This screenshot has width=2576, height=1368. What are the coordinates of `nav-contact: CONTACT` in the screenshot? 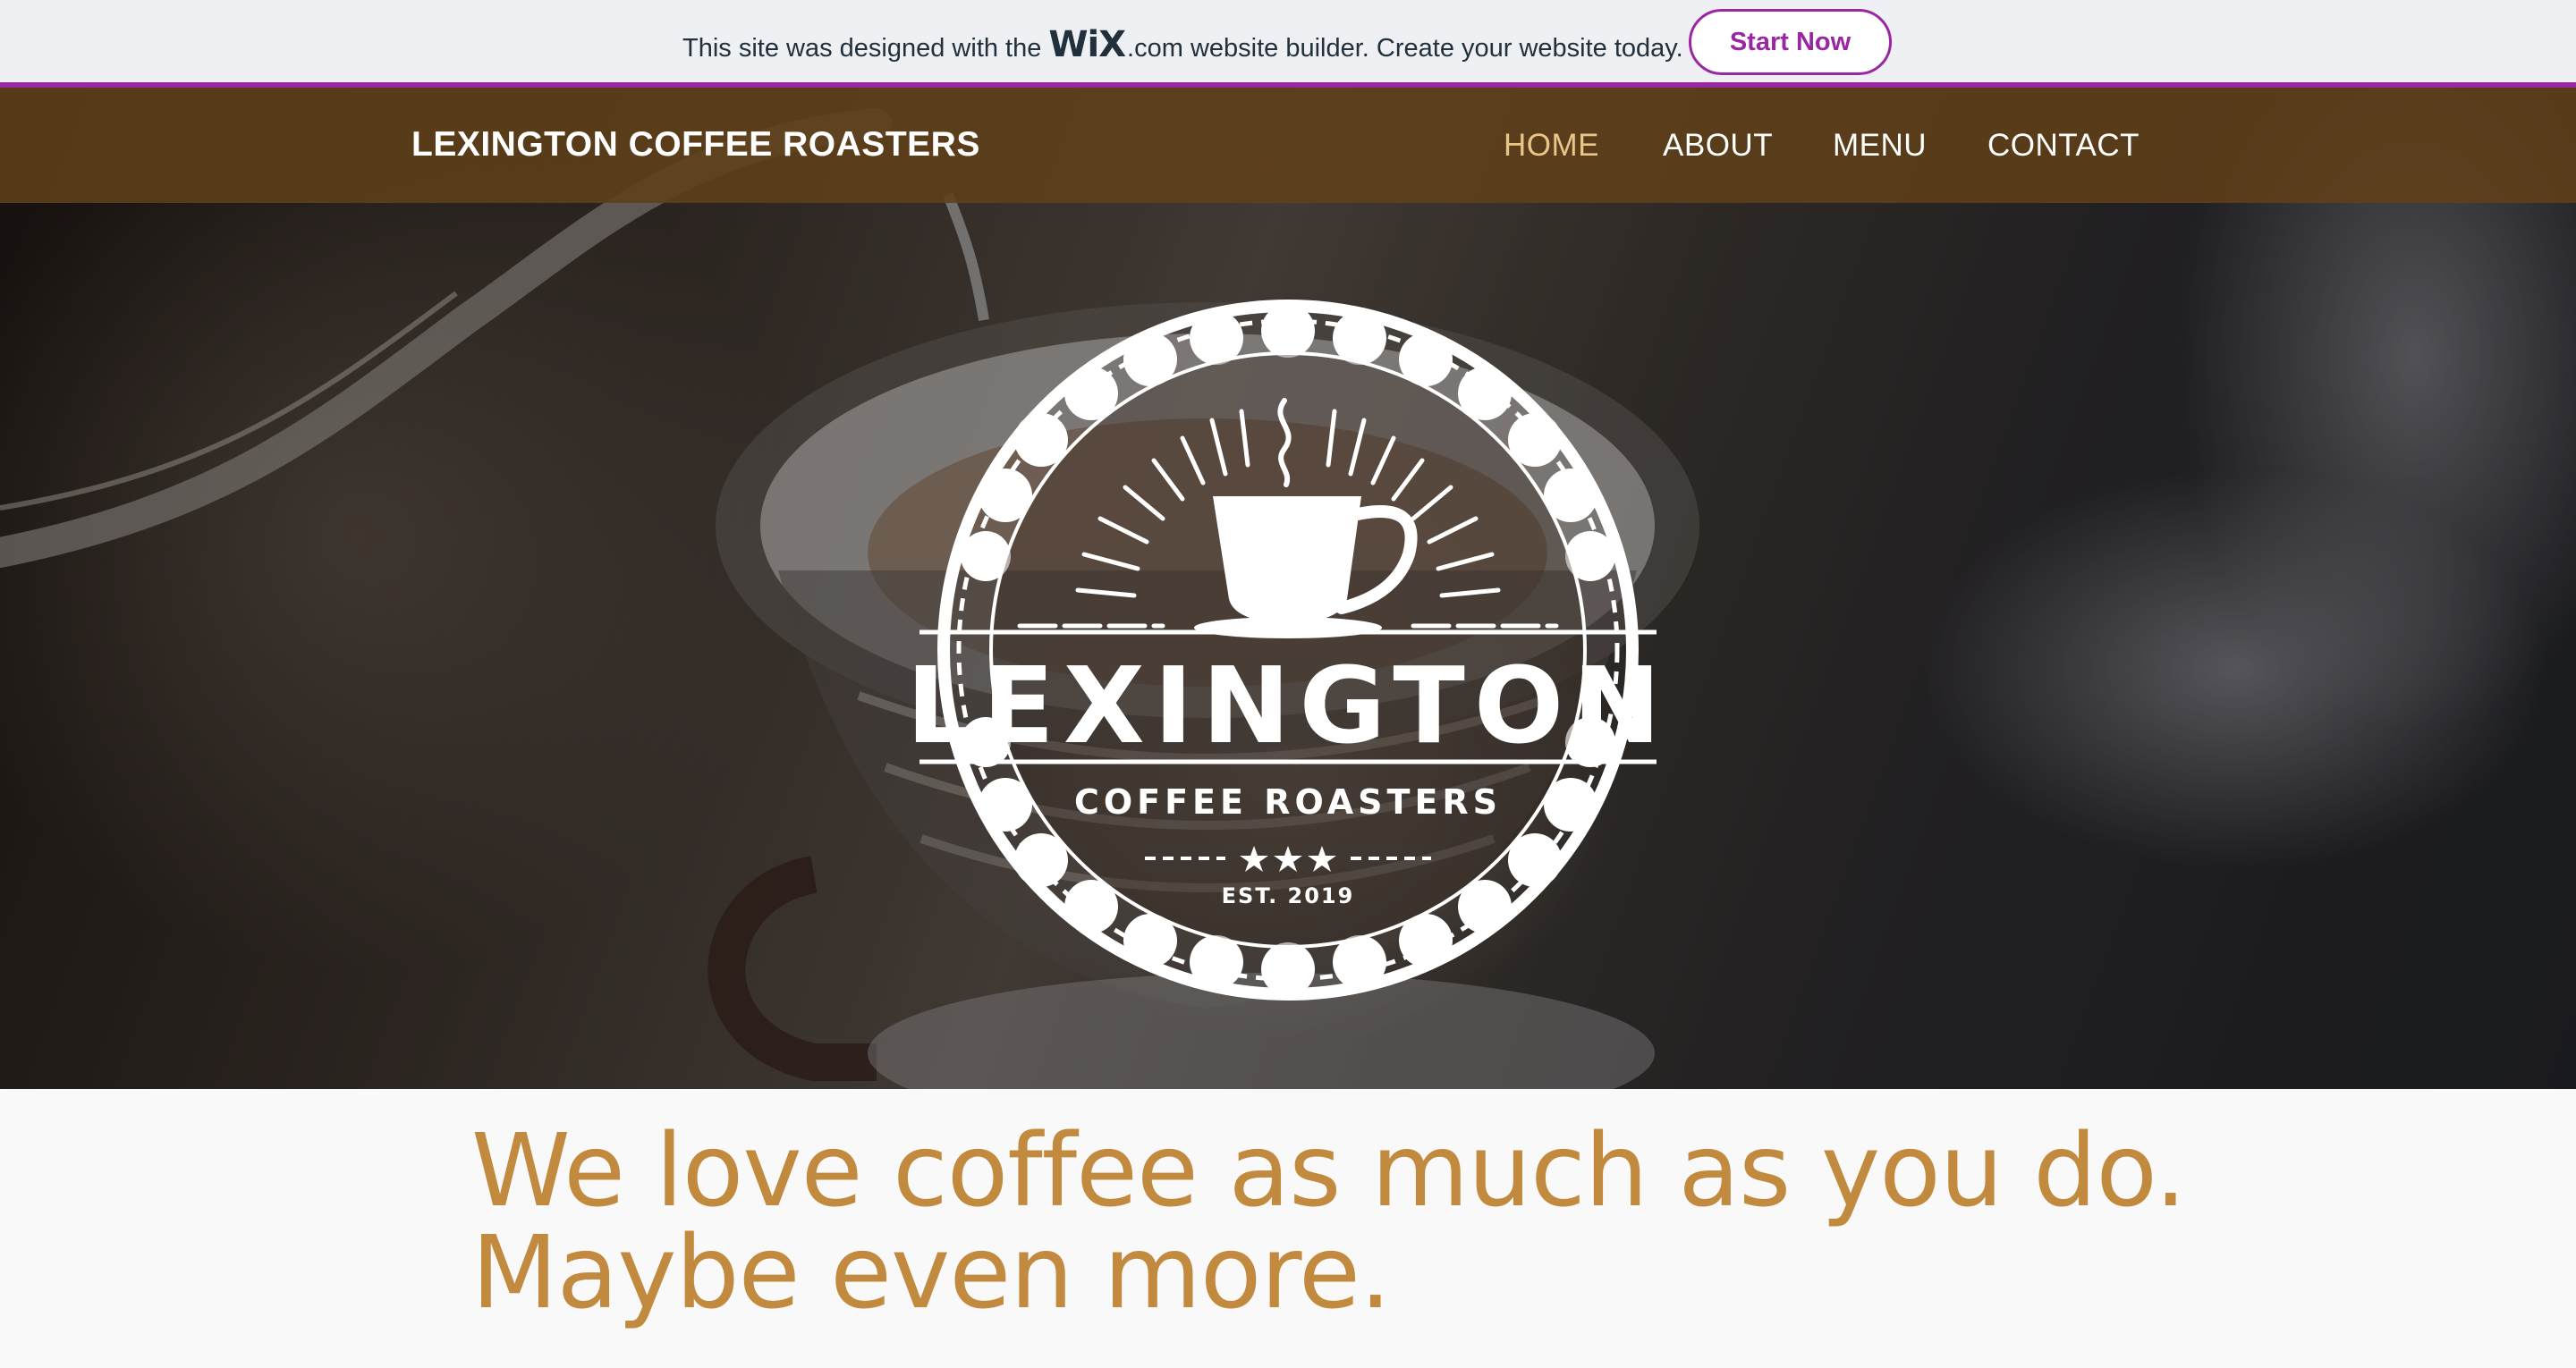 It's located at (2063, 146).